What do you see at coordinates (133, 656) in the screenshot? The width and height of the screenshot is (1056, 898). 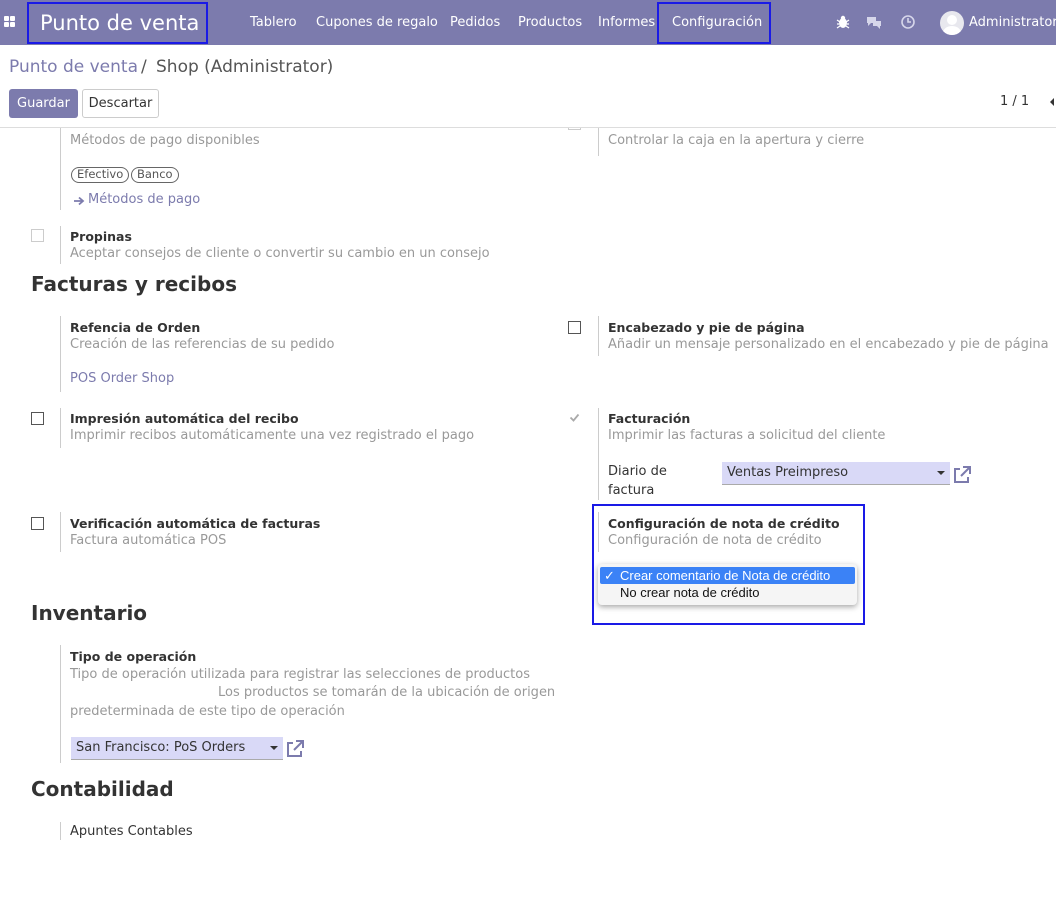 I see `operation-type-title: Tipo de operación` at bounding box center [133, 656].